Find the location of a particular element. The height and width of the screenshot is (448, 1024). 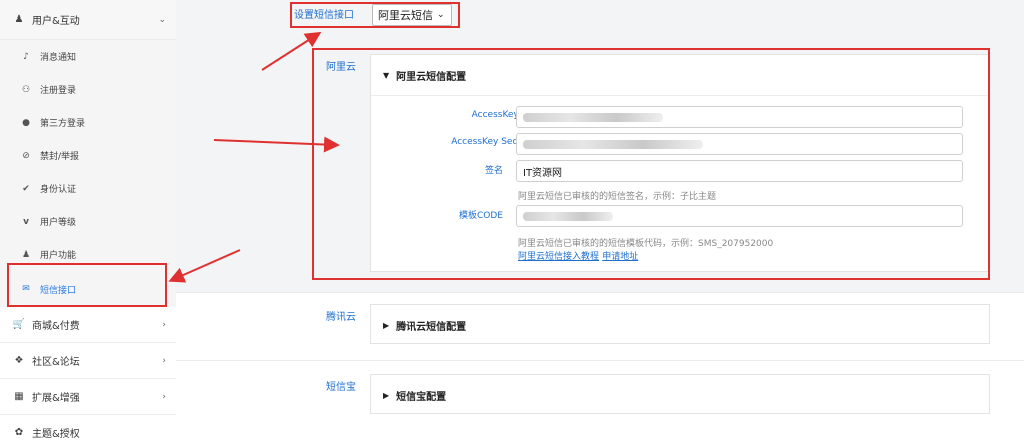

arrow-to-provider is located at coordinates (291, 51).